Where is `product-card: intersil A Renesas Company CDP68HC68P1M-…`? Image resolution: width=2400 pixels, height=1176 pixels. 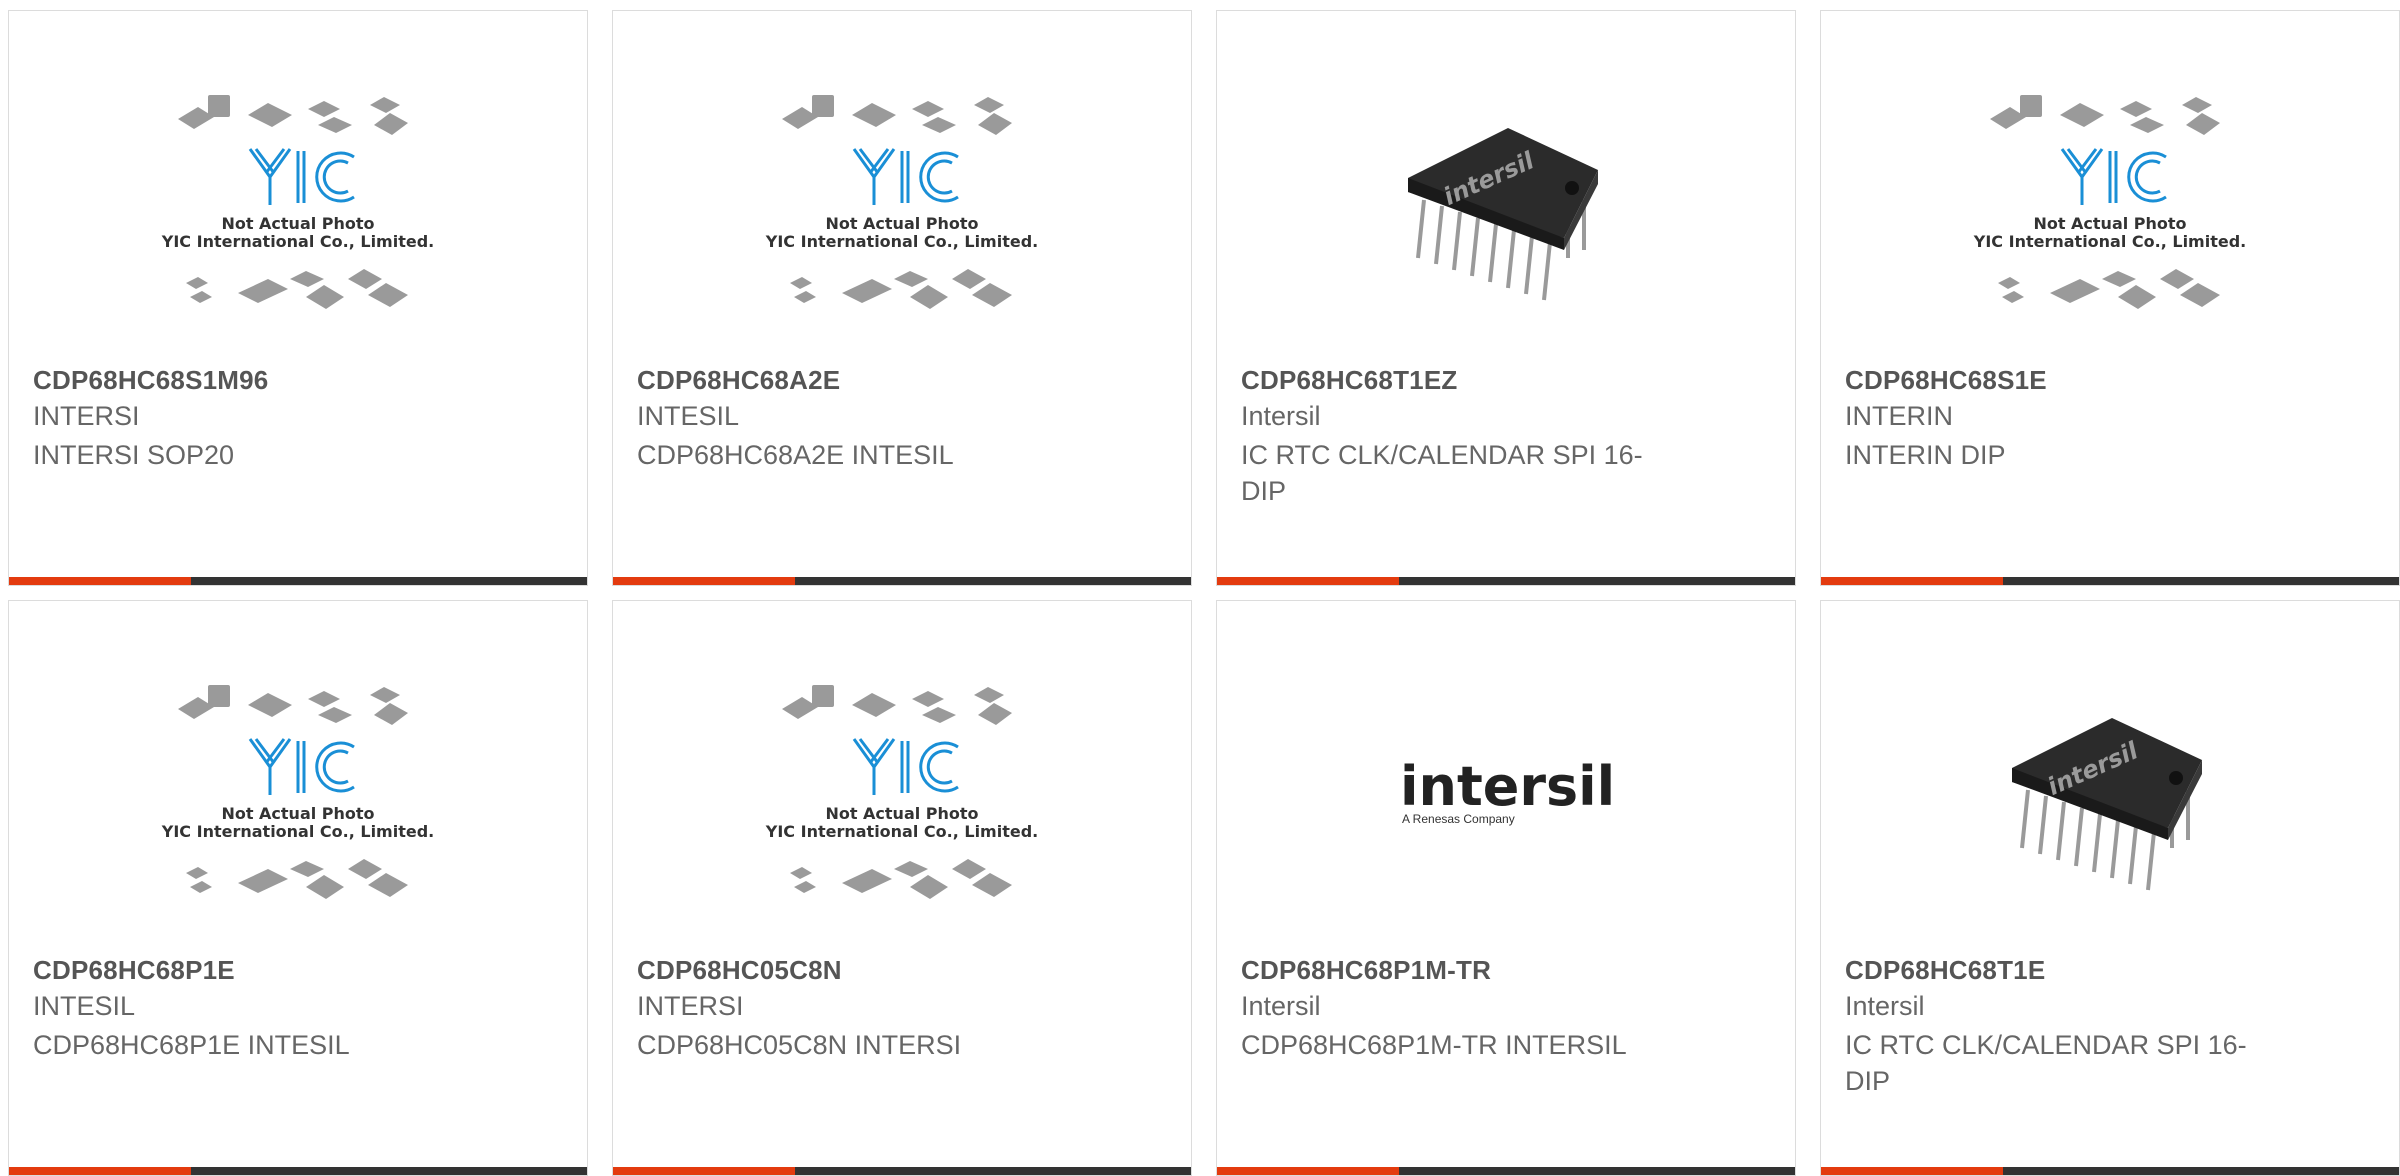 product-card: intersil A Renesas Company CDP68HC68P1M-… is located at coordinates (1506, 888).